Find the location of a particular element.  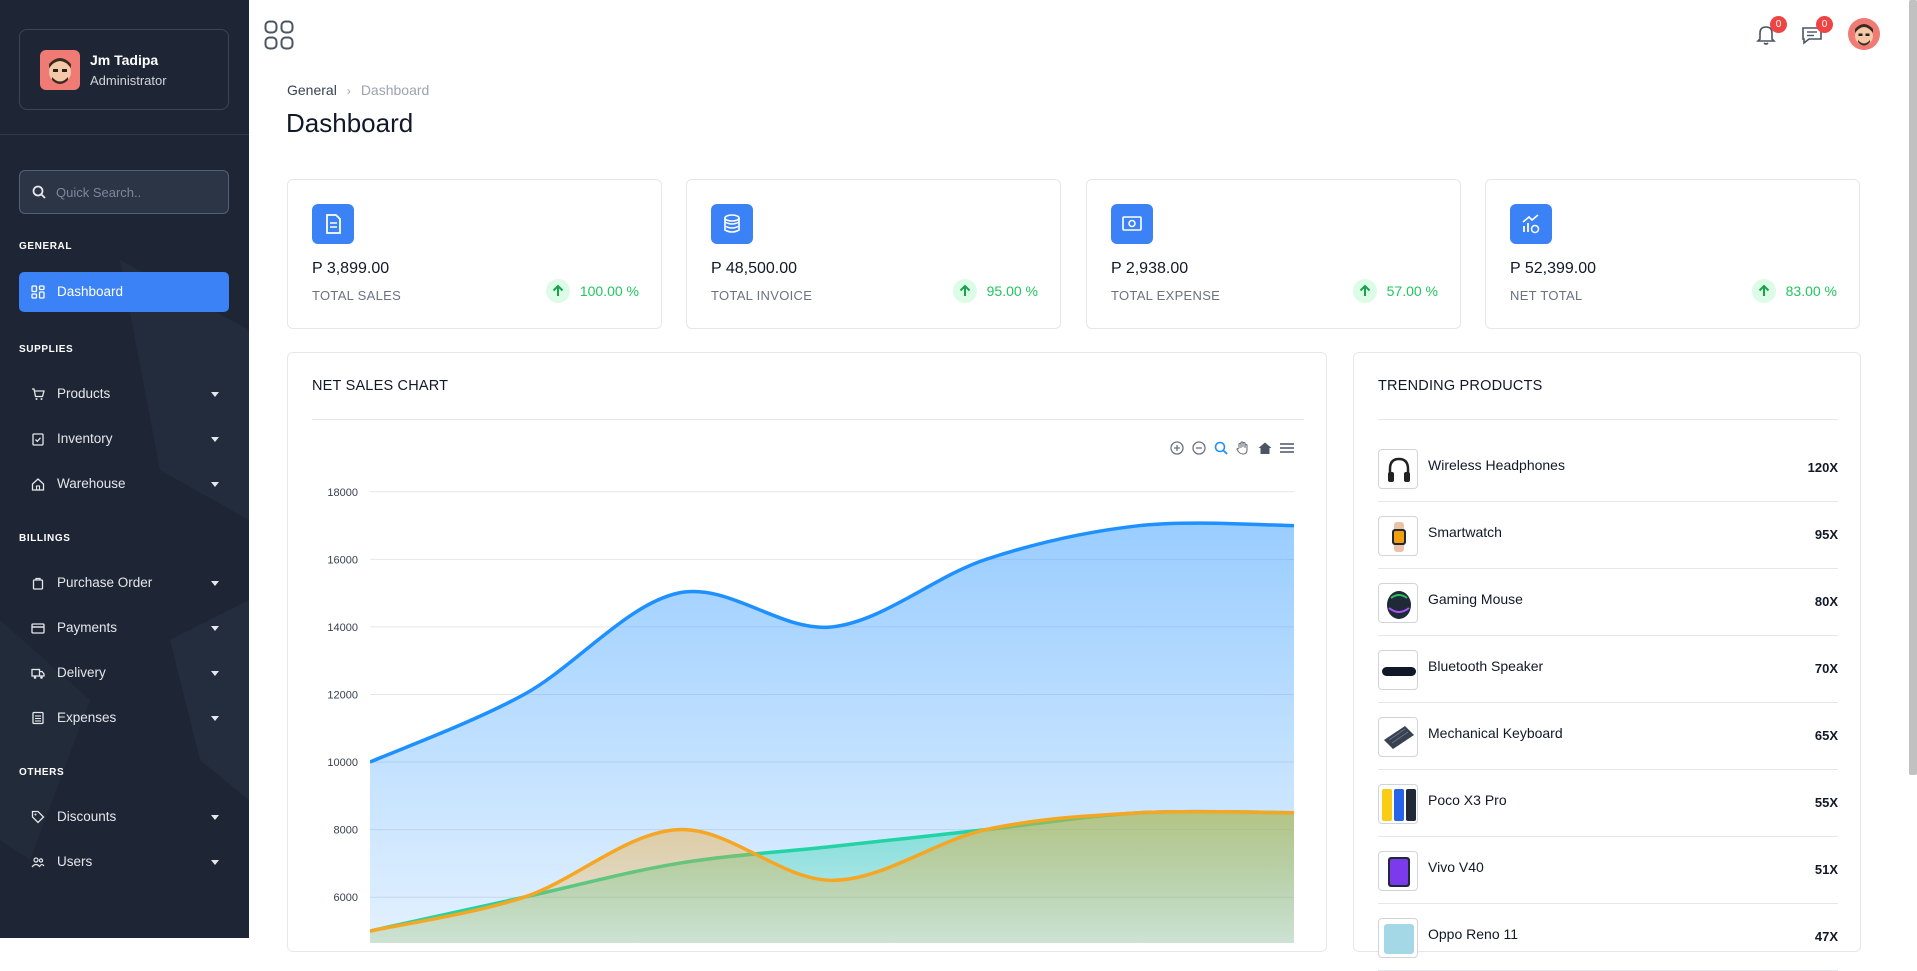

stat-label: TOTAL INVOICE is located at coordinates (762, 295).